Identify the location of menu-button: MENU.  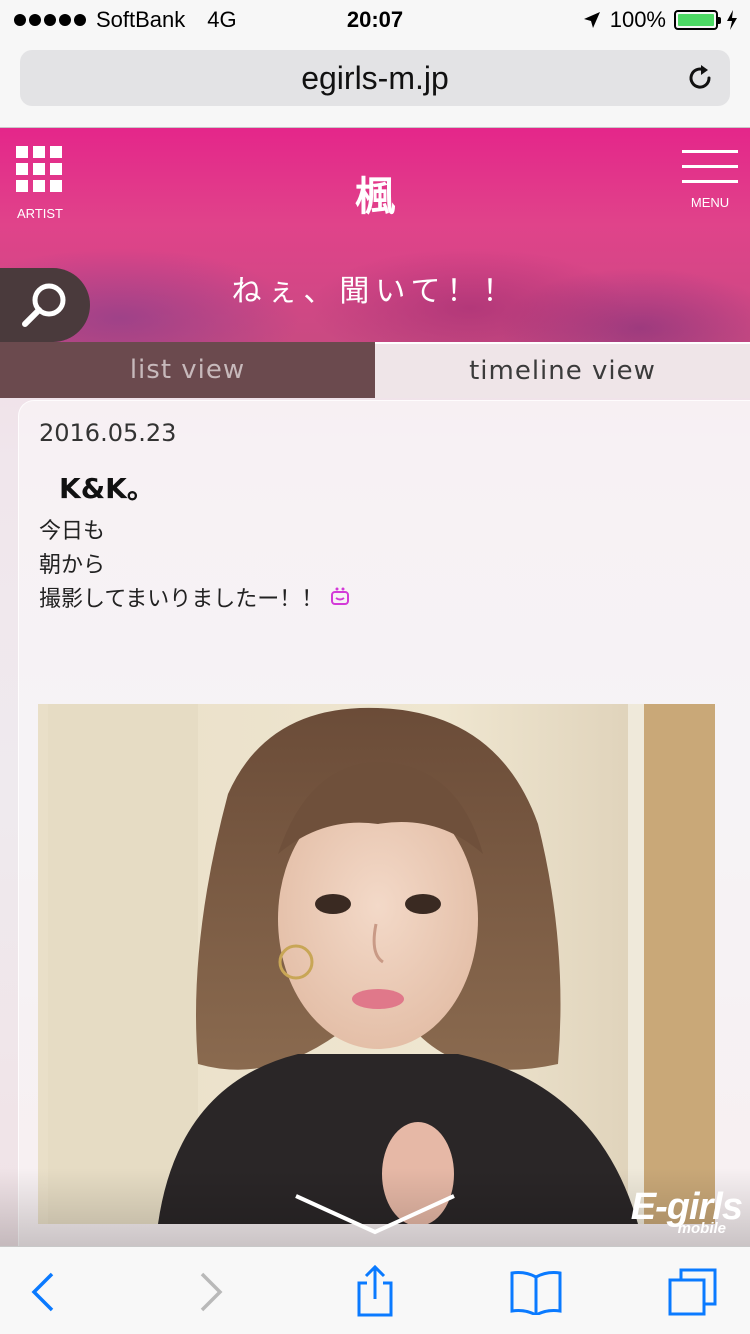
(710, 180).